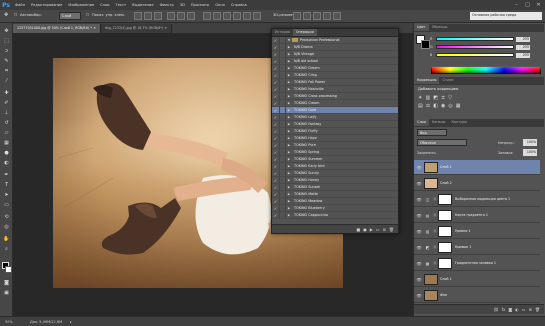 This screenshot has height=326, width=545. What do you see at coordinates (335, 75) in the screenshot?
I see `action-item: ✓ ▶ TOKINO Crisp` at bounding box center [335, 75].